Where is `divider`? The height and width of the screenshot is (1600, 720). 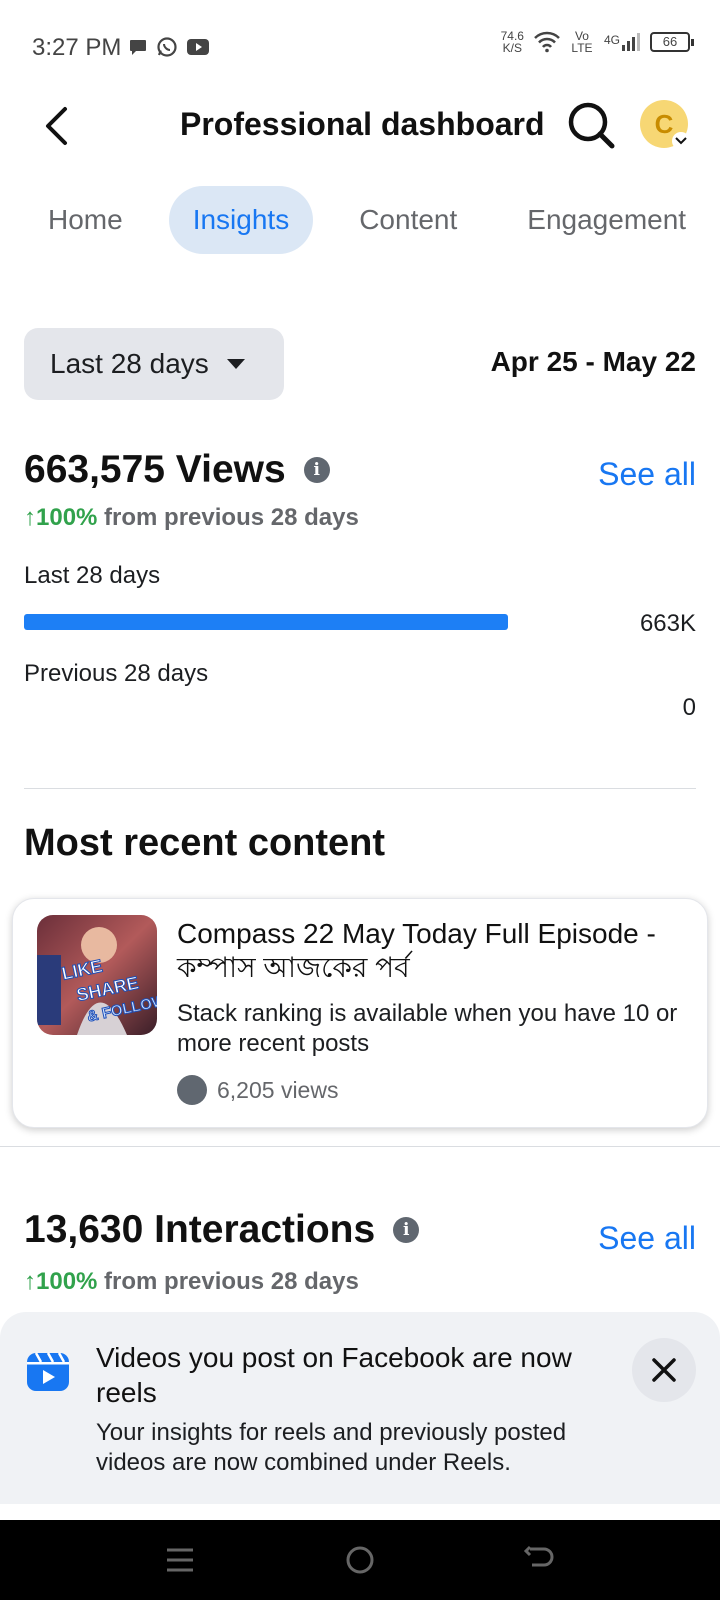 divider is located at coordinates (360, 788).